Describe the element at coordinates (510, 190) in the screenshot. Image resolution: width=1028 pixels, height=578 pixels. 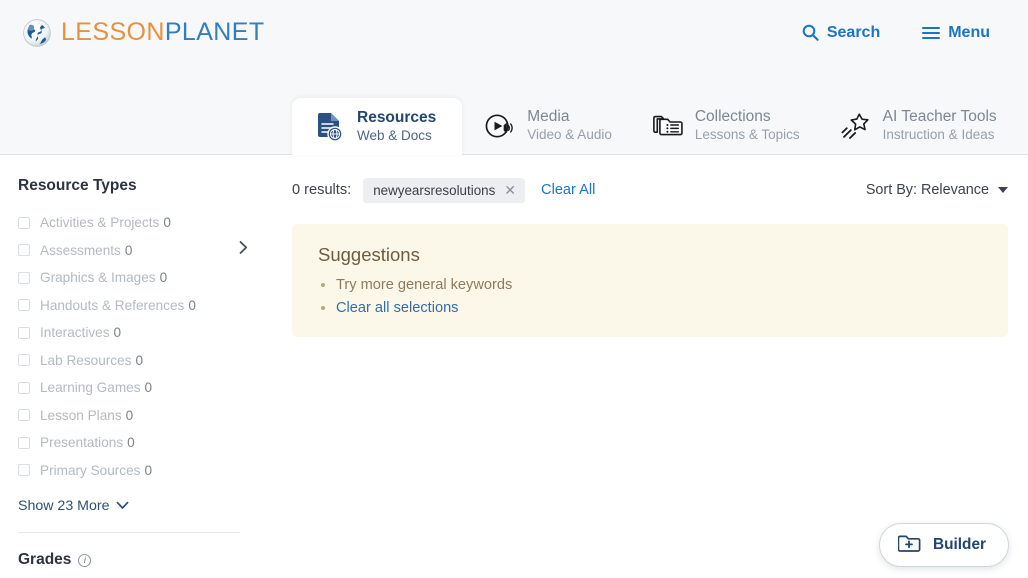
I see `close-icon: ✕` at that location.